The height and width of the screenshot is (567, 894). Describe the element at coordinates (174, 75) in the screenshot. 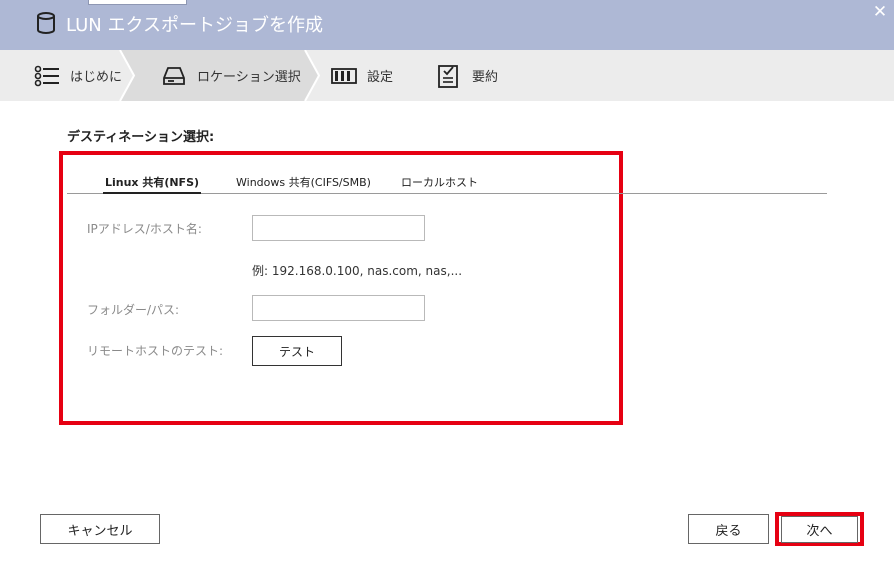

I see `drive-icon` at that location.